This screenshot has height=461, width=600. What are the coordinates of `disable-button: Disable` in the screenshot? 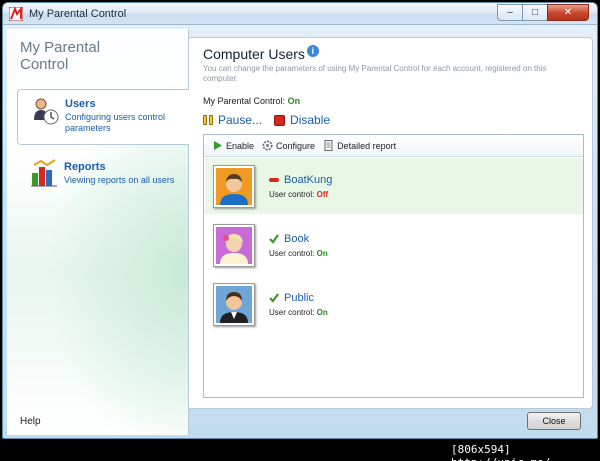 It's located at (302, 120).